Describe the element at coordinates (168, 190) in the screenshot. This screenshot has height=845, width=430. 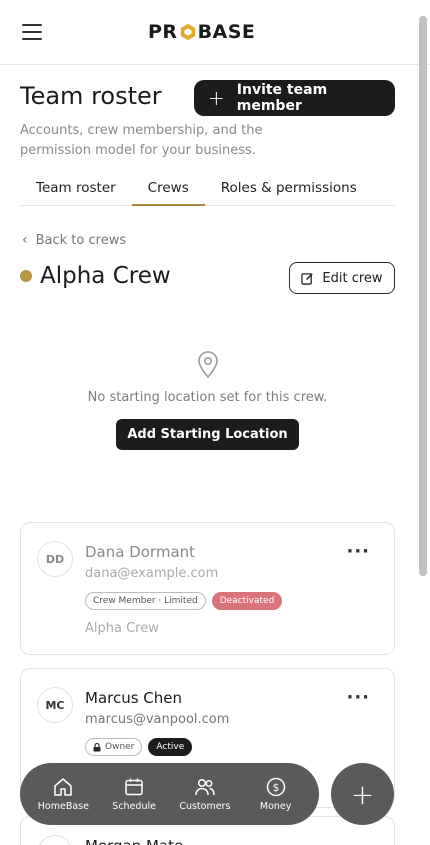
I see `tab-crews: Crews` at that location.